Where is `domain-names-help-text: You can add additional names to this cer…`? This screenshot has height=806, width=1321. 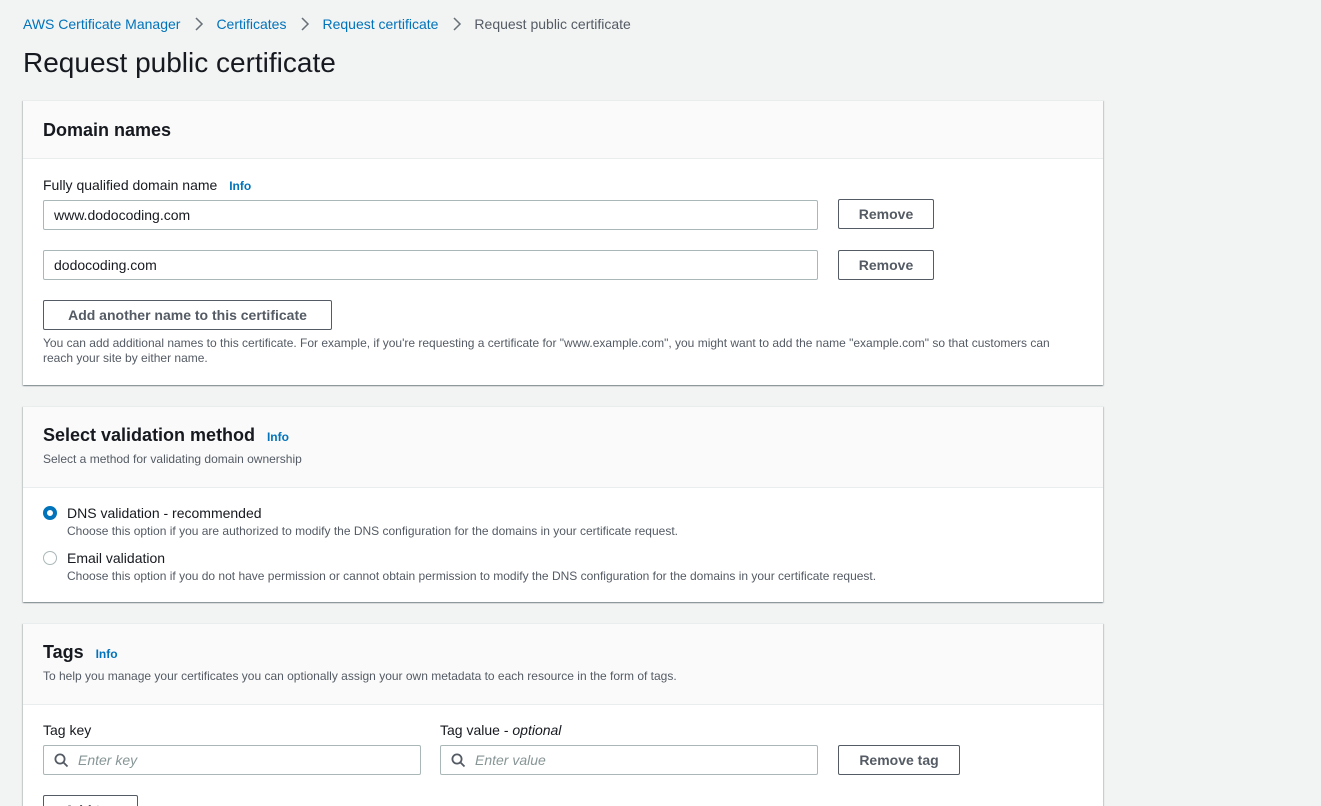 domain-names-help-text: You can add additional names to this cer… is located at coordinates (546, 350).